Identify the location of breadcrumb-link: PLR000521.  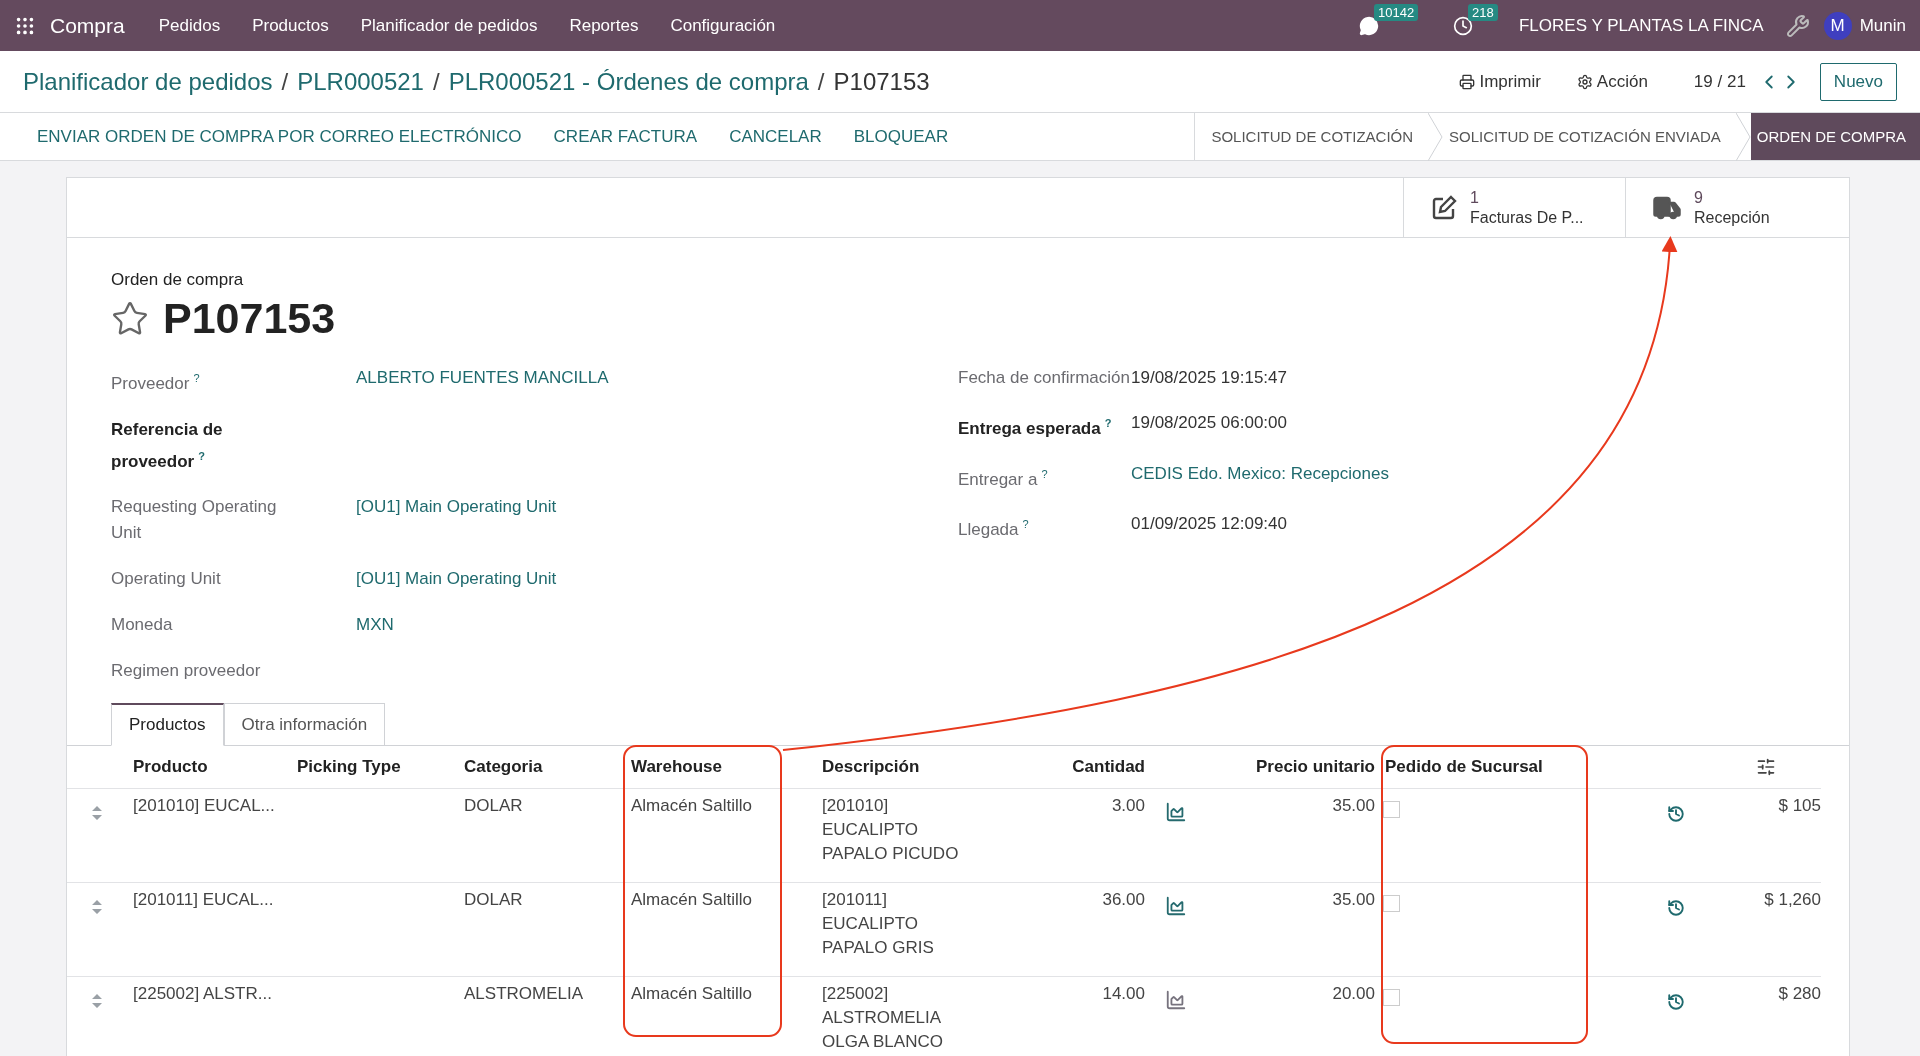
(360, 81).